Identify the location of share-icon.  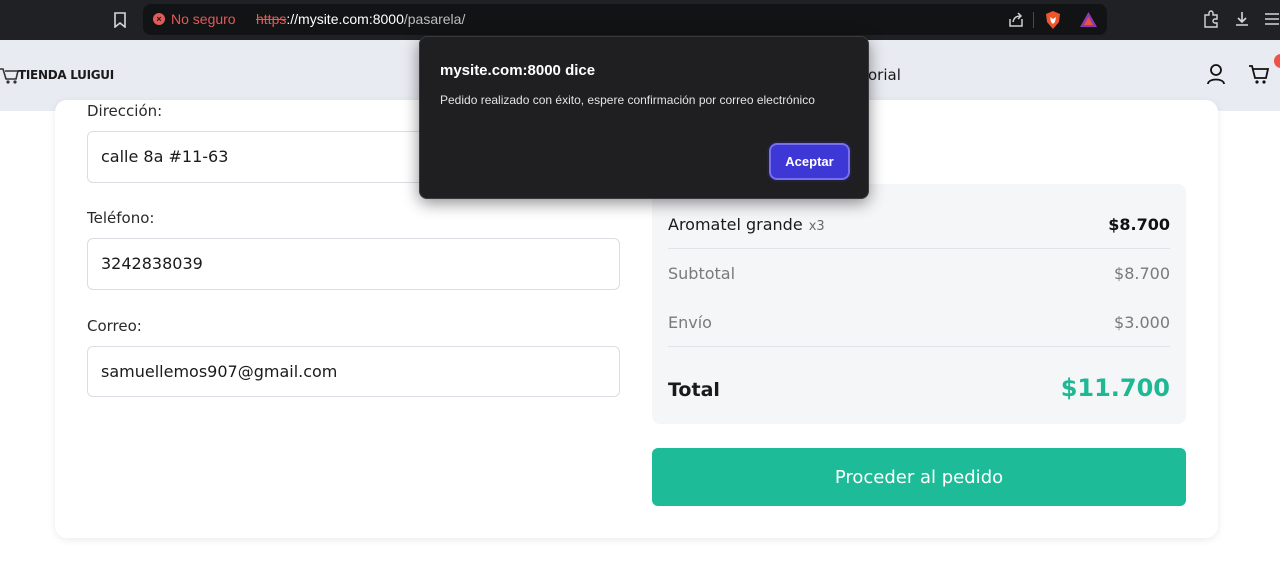
(1016, 20).